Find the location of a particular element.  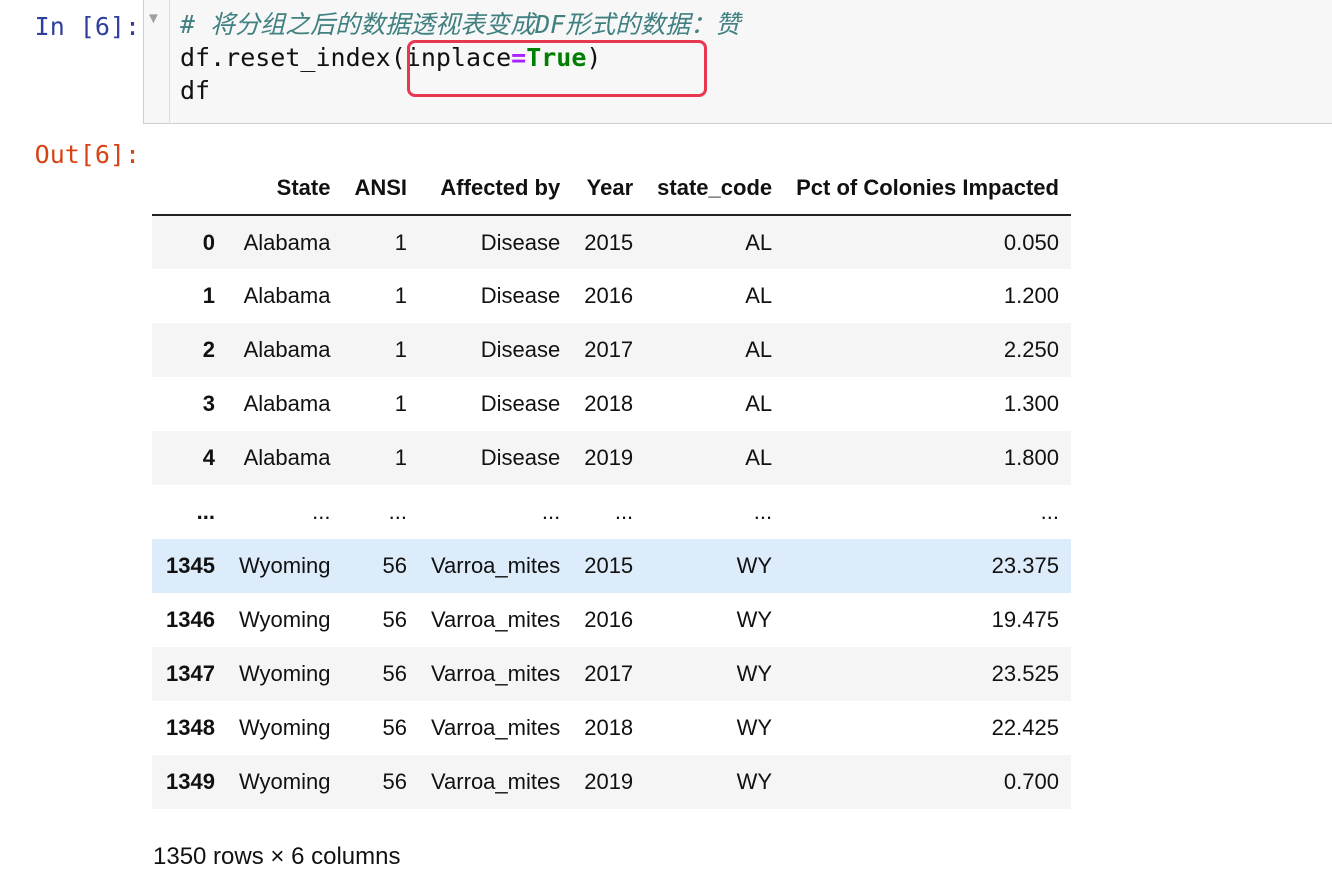

out-prompt: Out[6]: is located at coordinates (87, 154).